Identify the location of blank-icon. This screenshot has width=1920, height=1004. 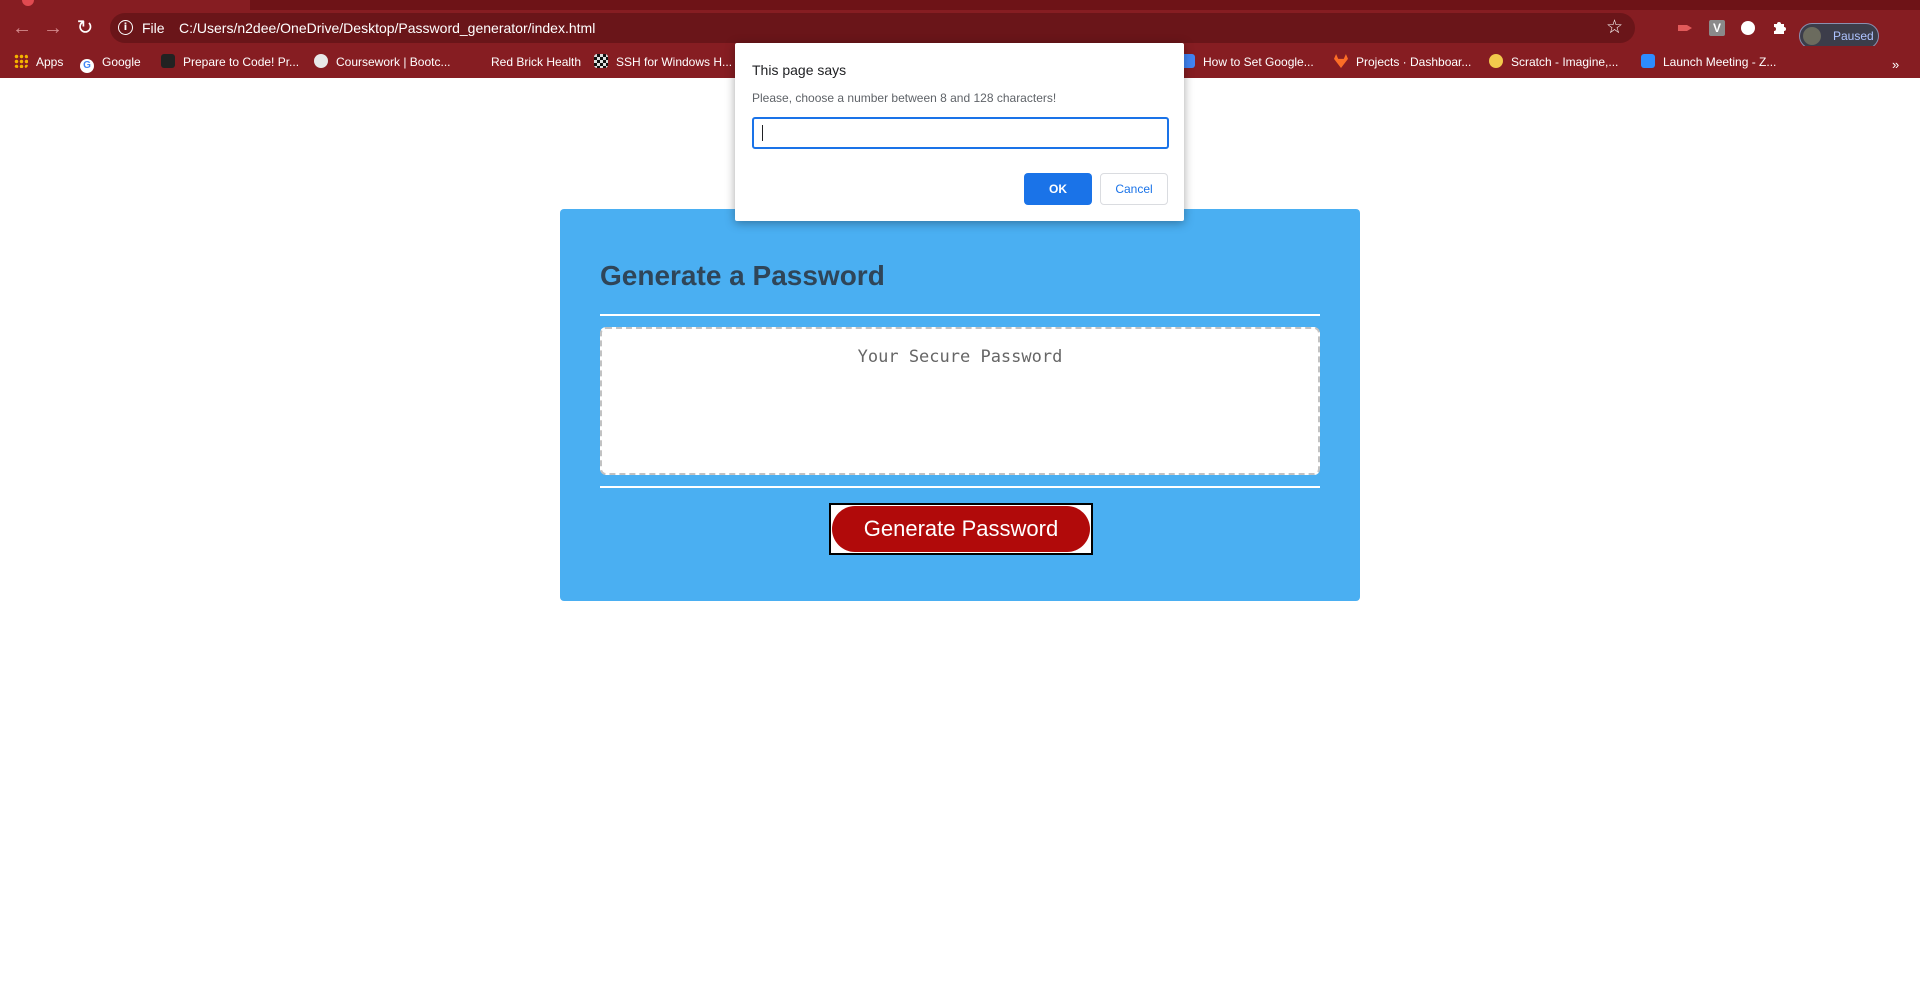
(476, 61).